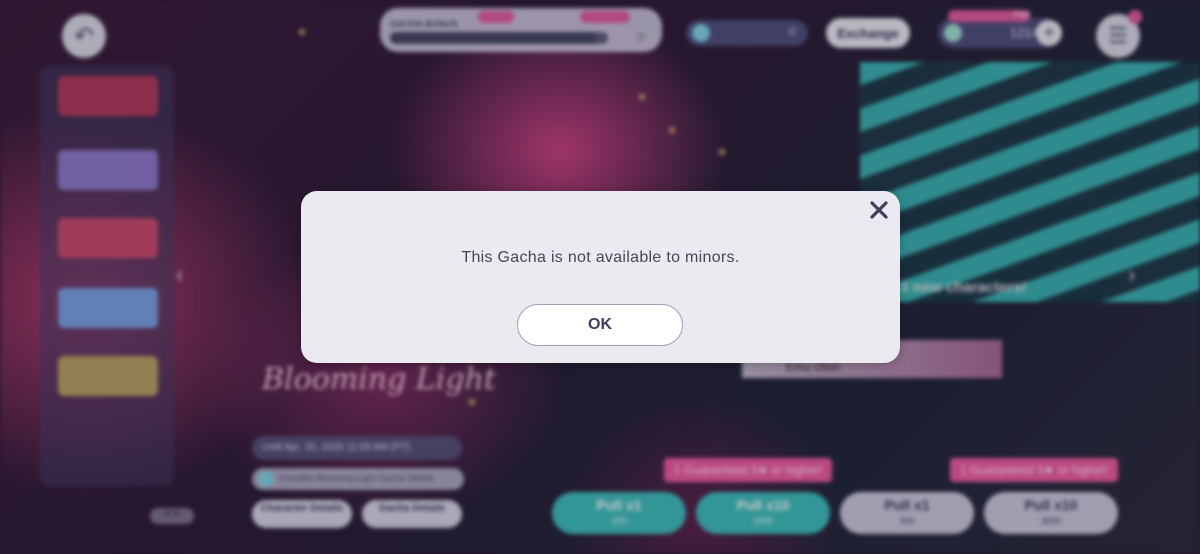 The image size is (1200, 554). I want to click on ok-button: OK, so click(600, 325).